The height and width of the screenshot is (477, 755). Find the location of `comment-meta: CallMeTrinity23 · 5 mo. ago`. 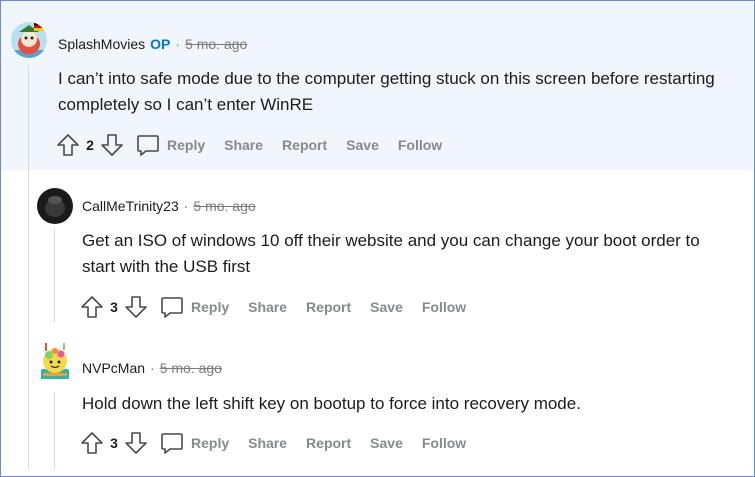

comment-meta: CallMeTrinity23 · 5 mo. ago is located at coordinates (169, 206).